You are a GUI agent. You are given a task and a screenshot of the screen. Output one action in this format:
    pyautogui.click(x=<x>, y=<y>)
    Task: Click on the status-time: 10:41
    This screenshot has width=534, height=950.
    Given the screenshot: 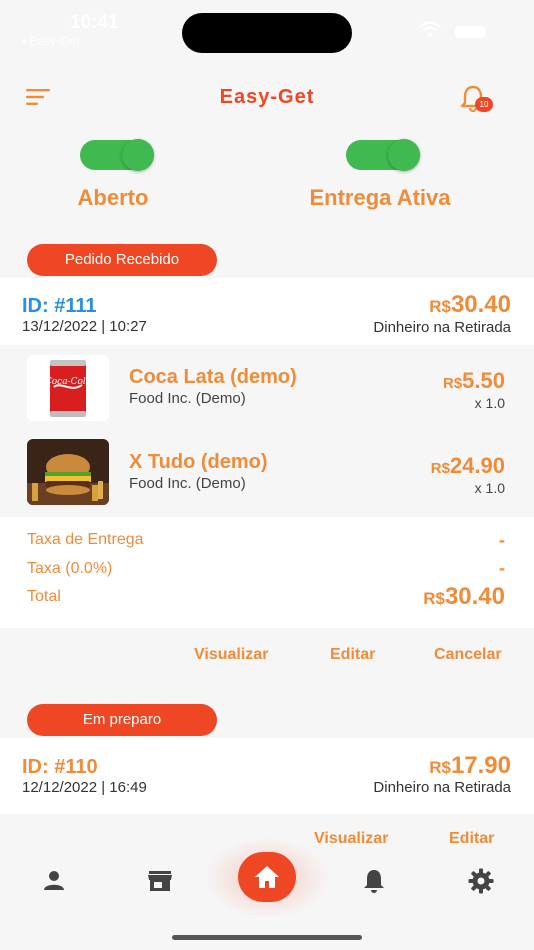 What is the action you would take?
    pyautogui.click(x=94, y=22)
    